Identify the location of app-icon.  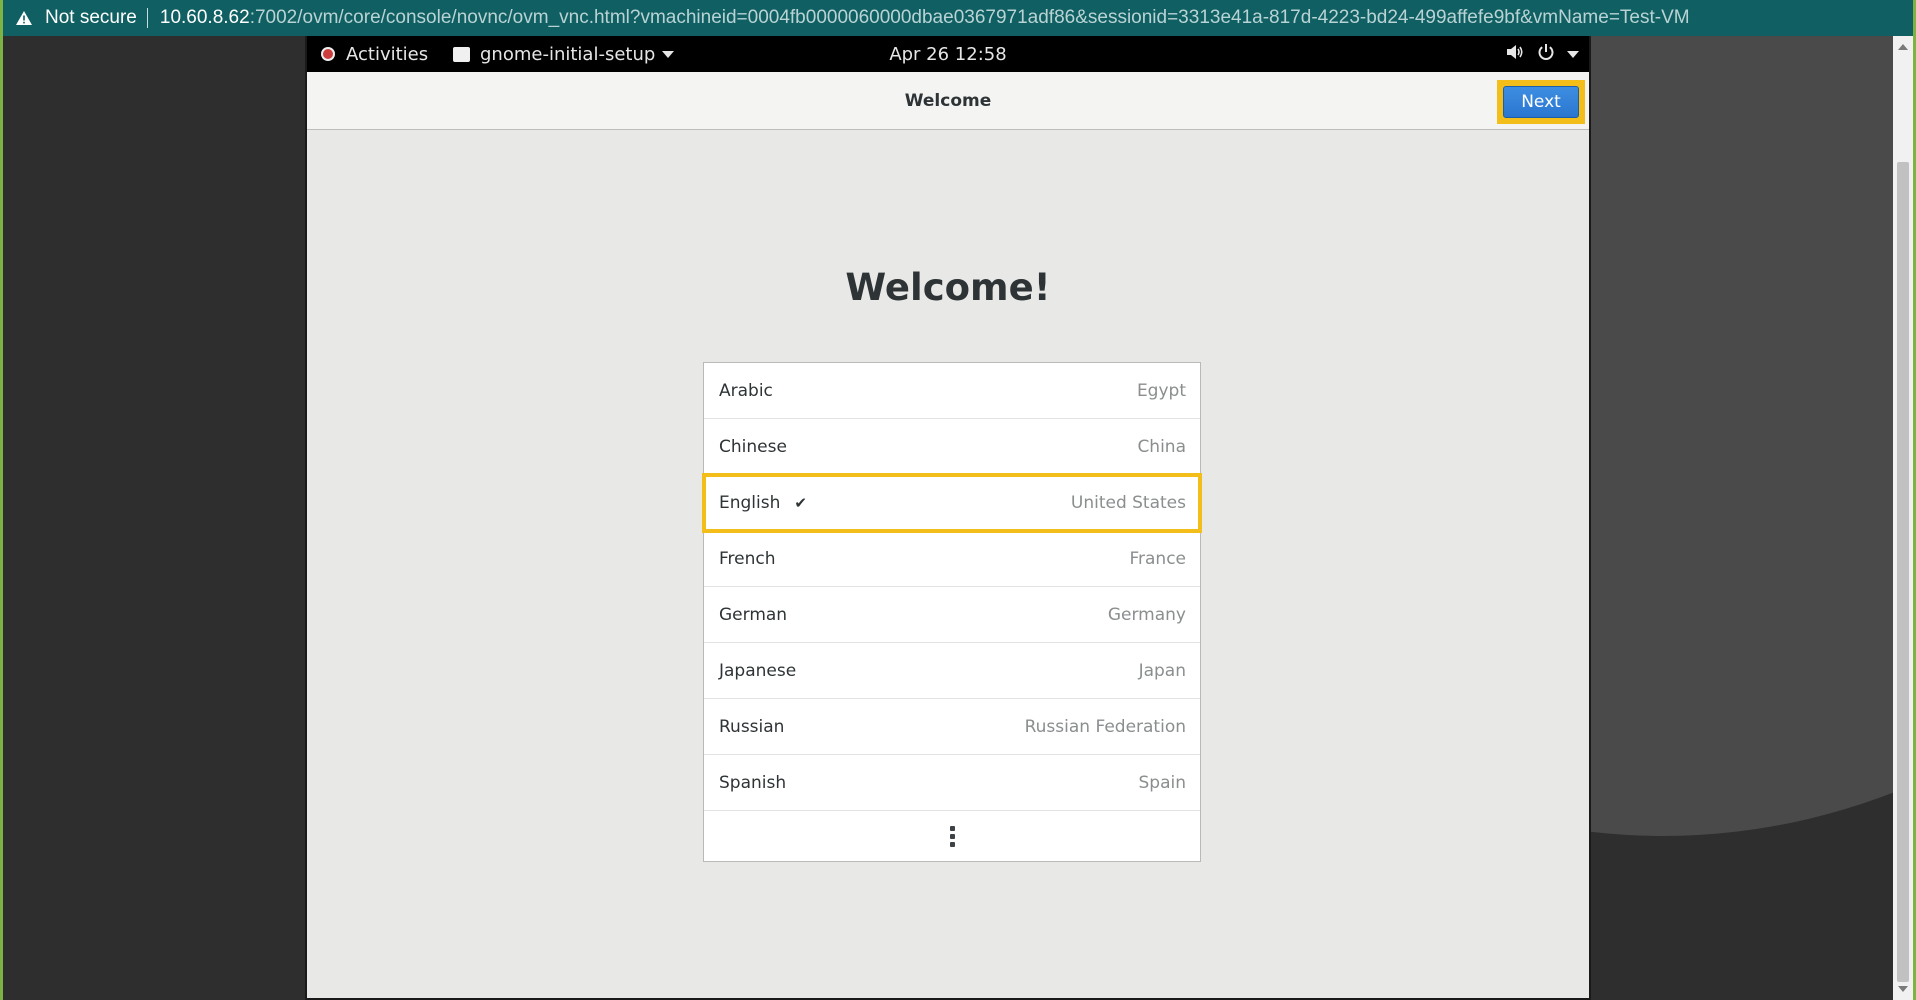
(461, 54).